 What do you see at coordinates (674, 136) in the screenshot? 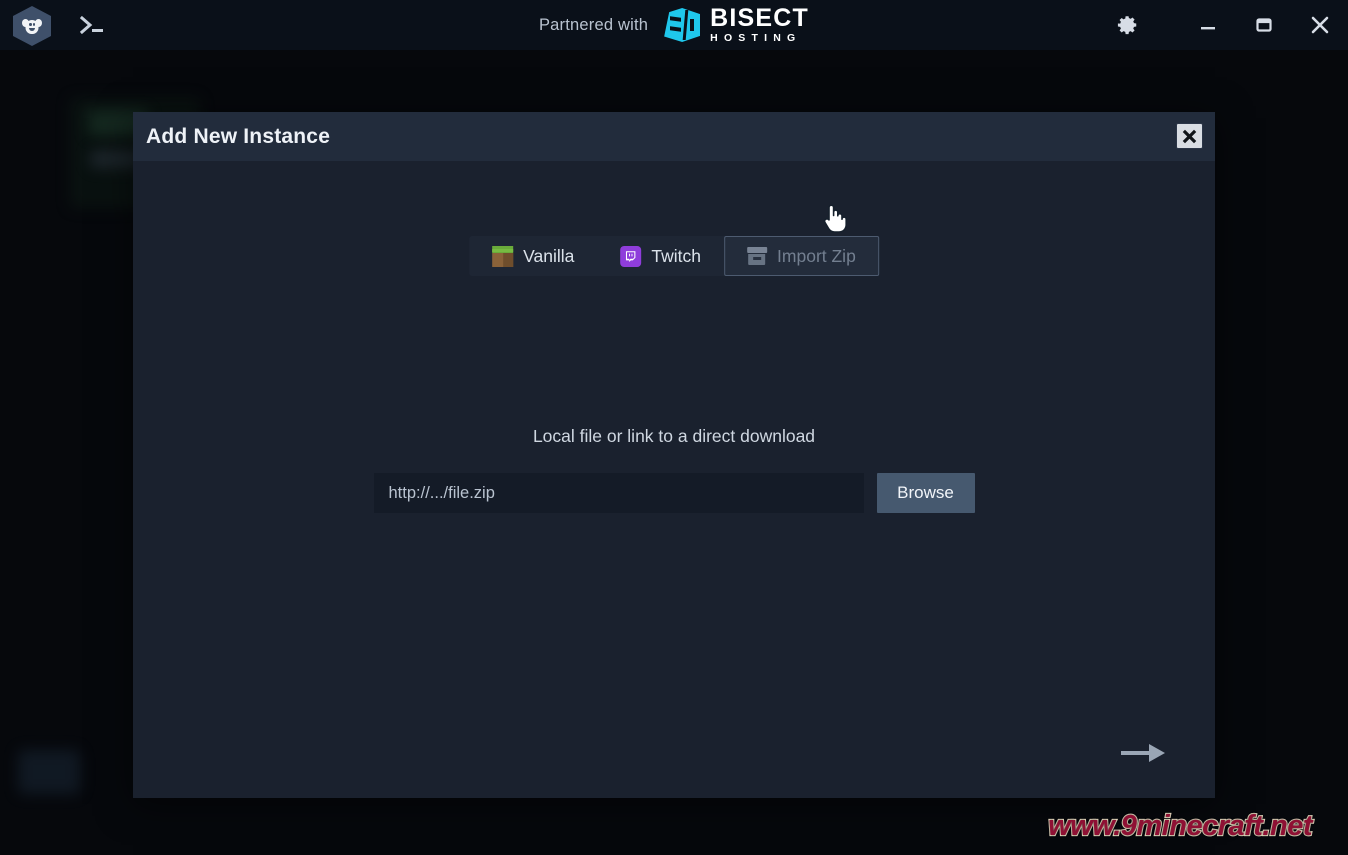
I see `dialog-header: Add New Instance` at bounding box center [674, 136].